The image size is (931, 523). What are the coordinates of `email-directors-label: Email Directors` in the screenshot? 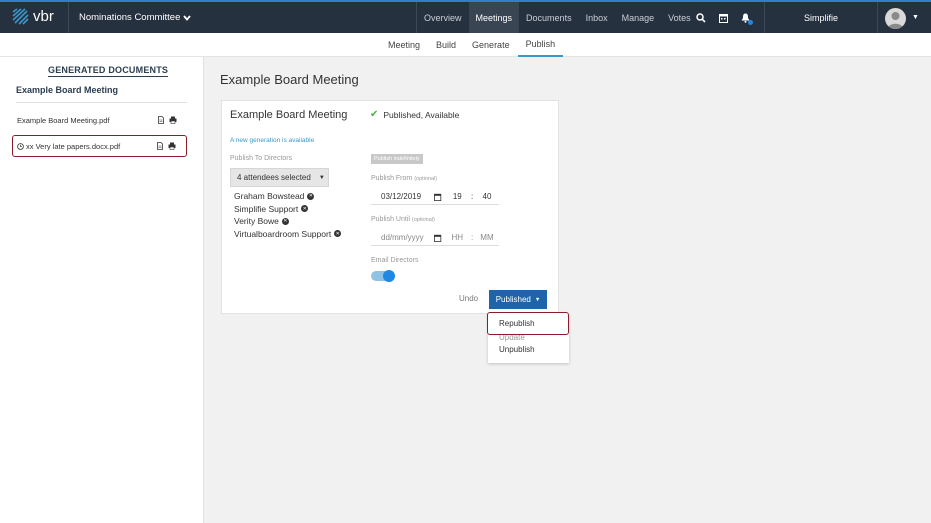 It's located at (395, 260).